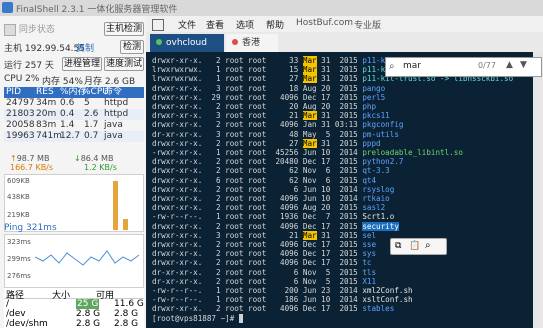 The image size is (543, 328). Describe the element at coordinates (32, 167) in the screenshot. I see `net-upload-rate: 166.7 KB/s` at that location.